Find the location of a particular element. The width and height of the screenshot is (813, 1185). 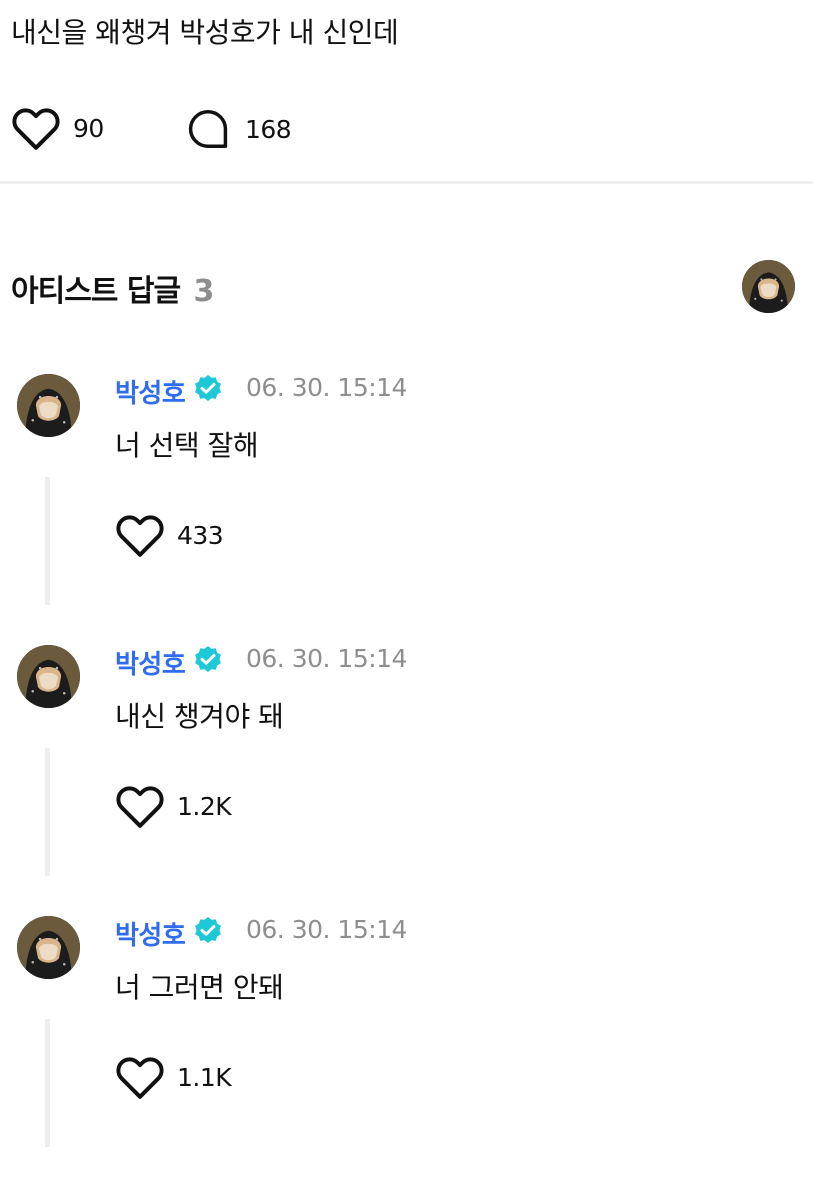

artist-avatar is located at coordinates (768, 286).